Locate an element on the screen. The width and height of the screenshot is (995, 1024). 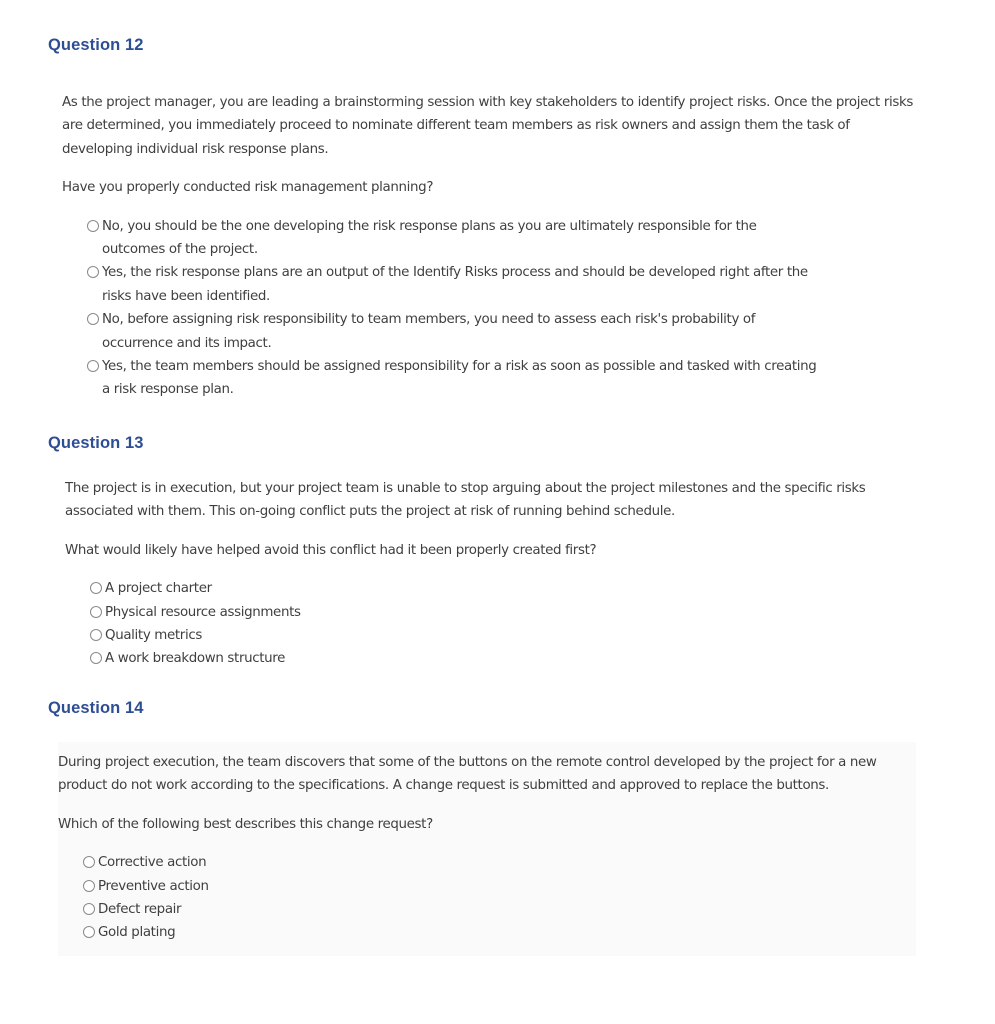
question-13-option-2: Physical resource assignments is located at coordinates (507, 612).